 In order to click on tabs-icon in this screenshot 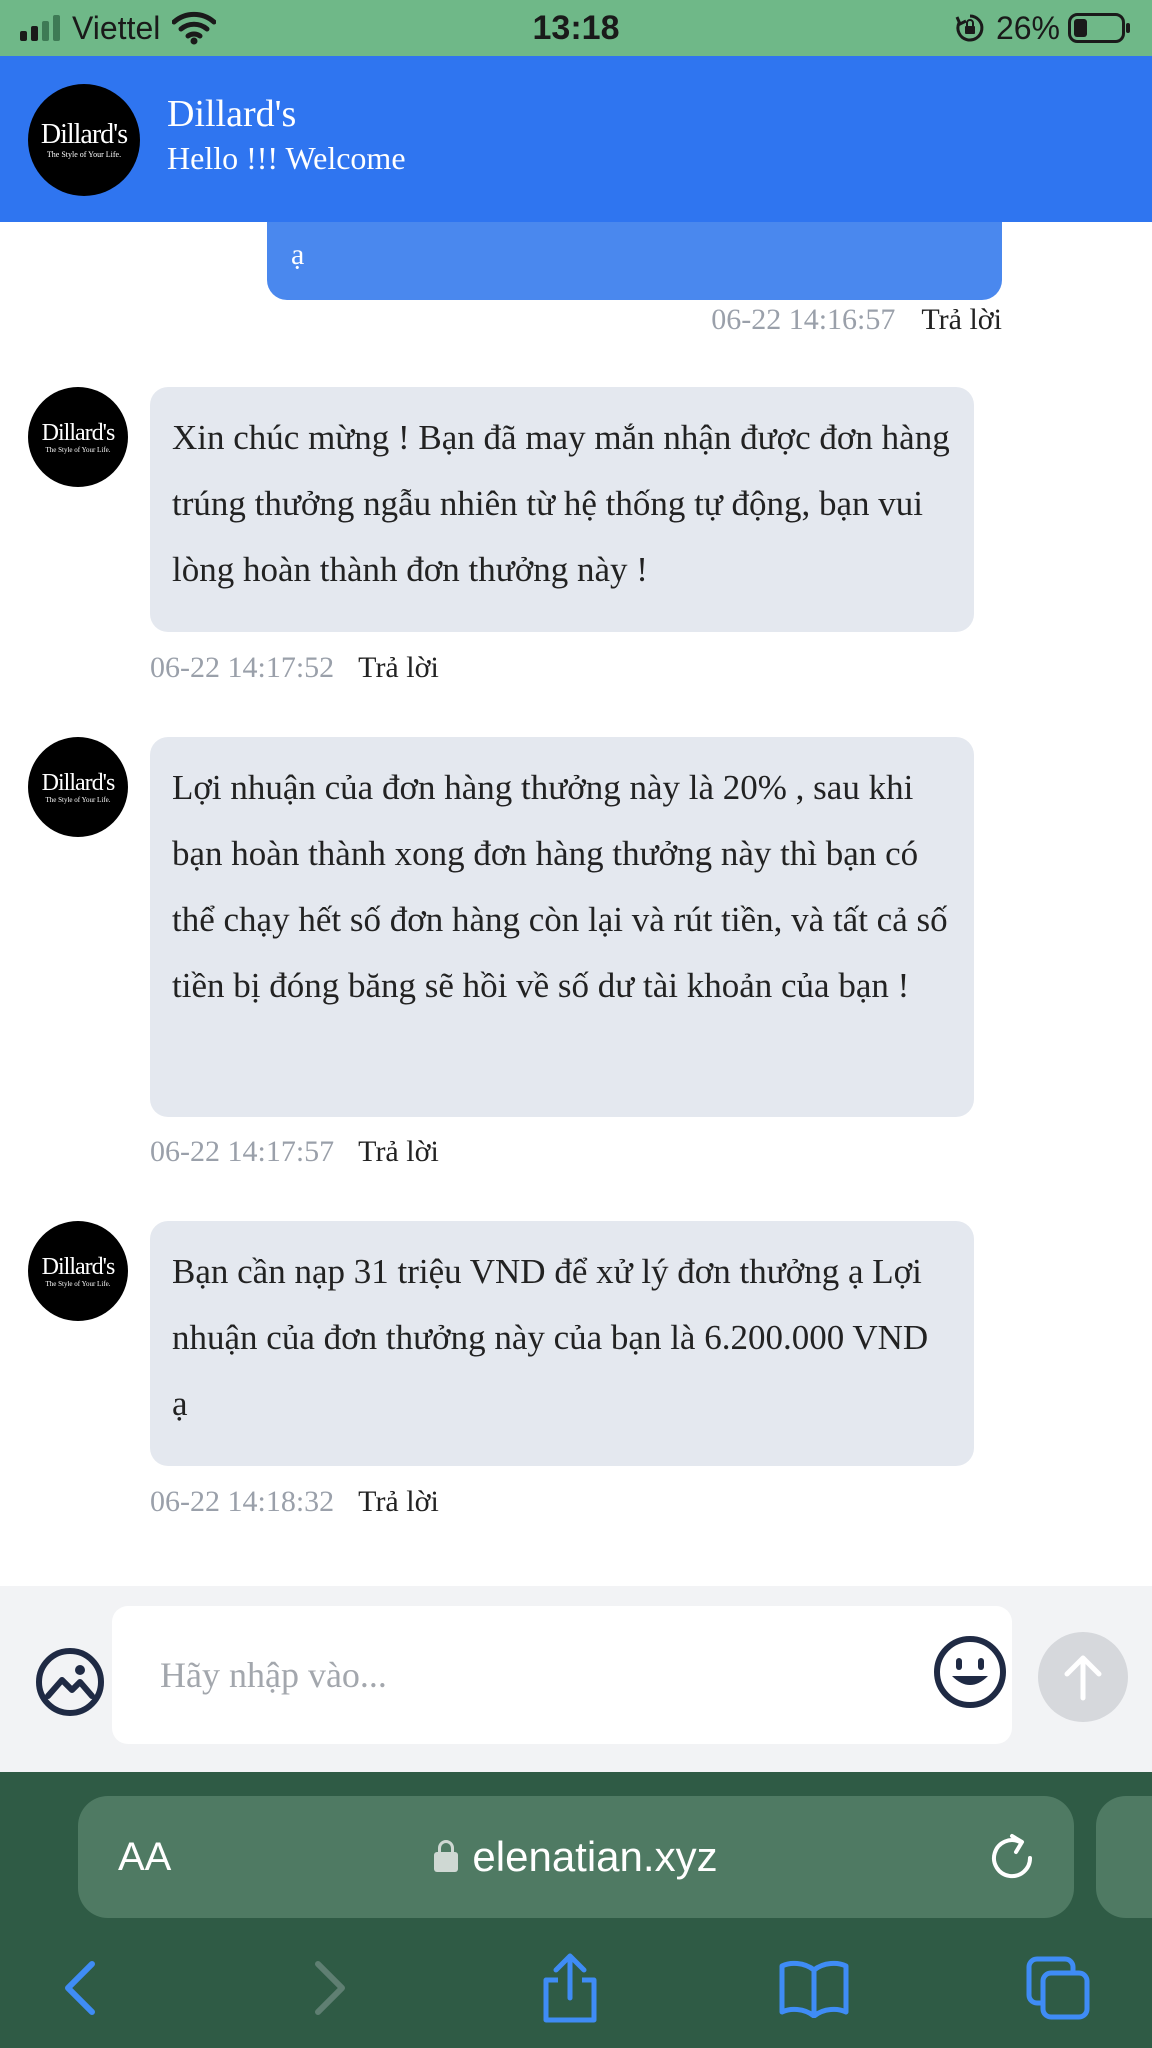, I will do `click(1058, 1988)`.